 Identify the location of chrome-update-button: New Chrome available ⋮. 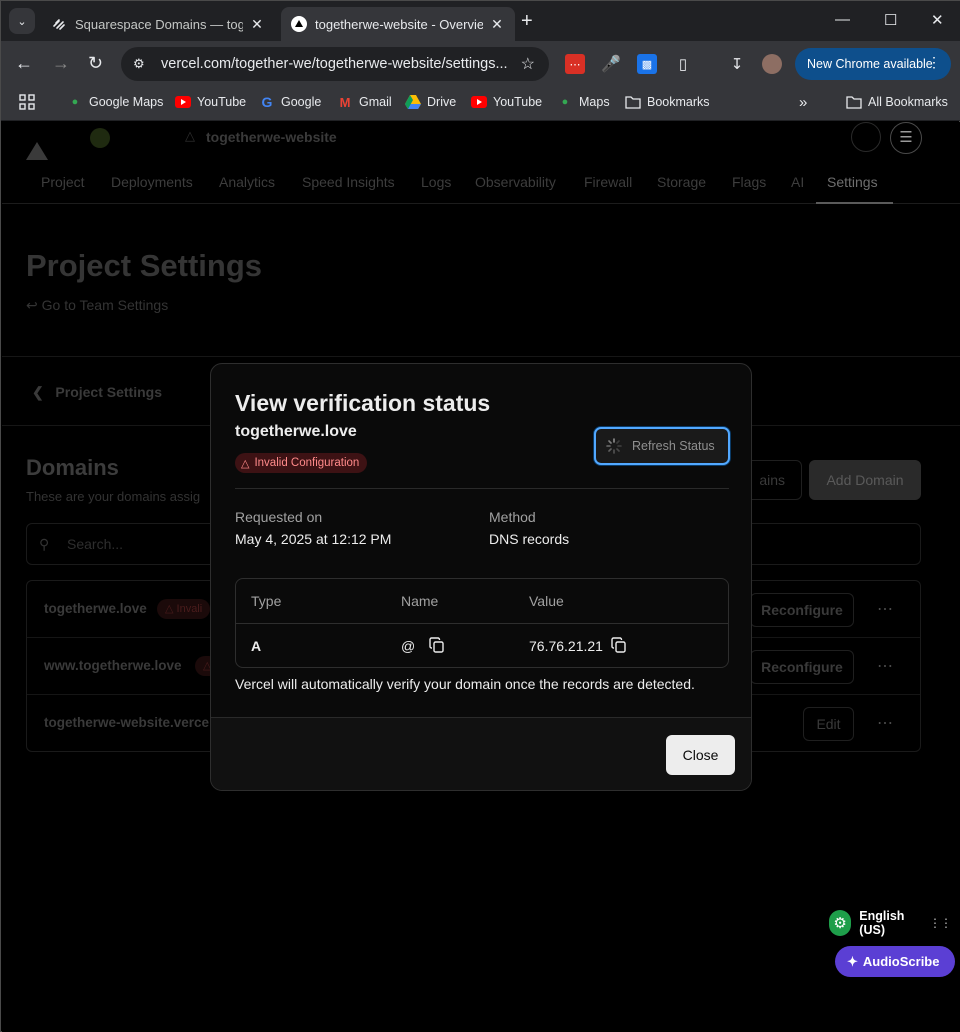
(873, 64).